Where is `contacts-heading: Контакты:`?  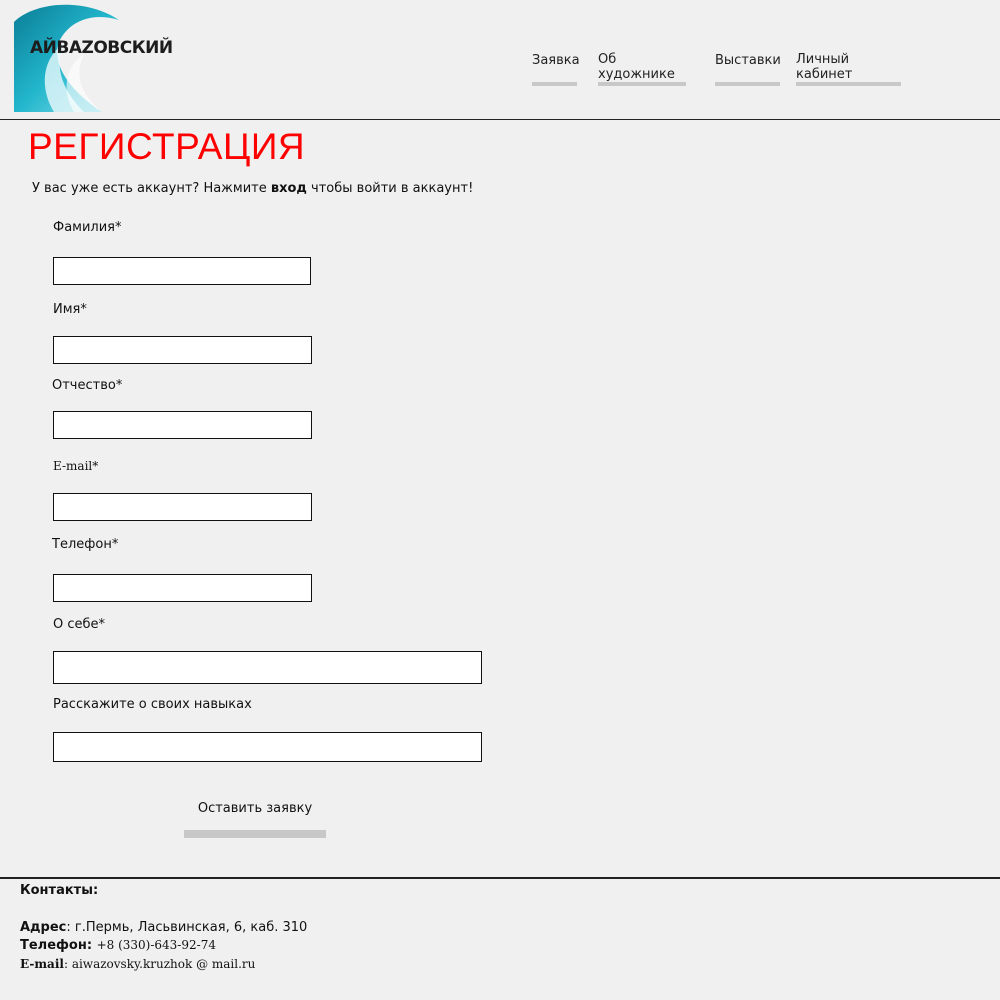
contacts-heading: Контакты: is located at coordinates (59, 890).